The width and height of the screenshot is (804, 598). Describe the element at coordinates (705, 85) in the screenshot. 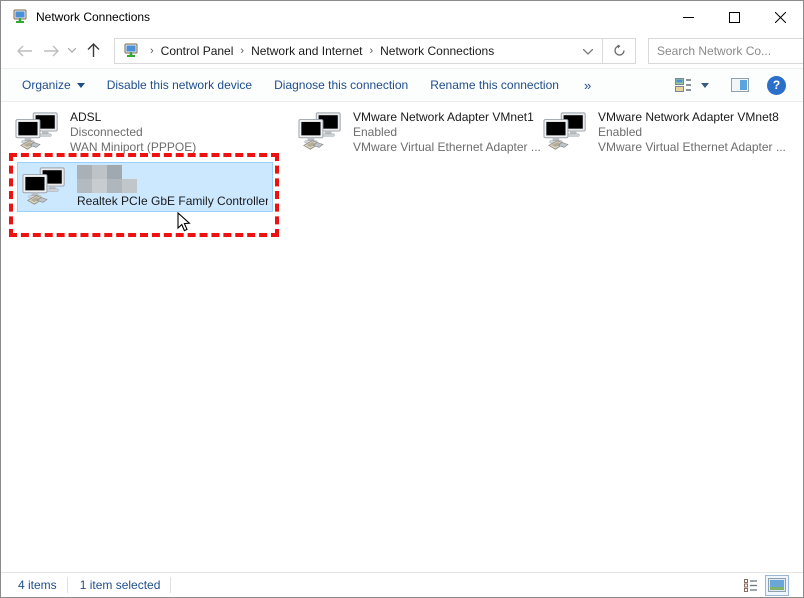

I see `views-dropdown-icon` at that location.